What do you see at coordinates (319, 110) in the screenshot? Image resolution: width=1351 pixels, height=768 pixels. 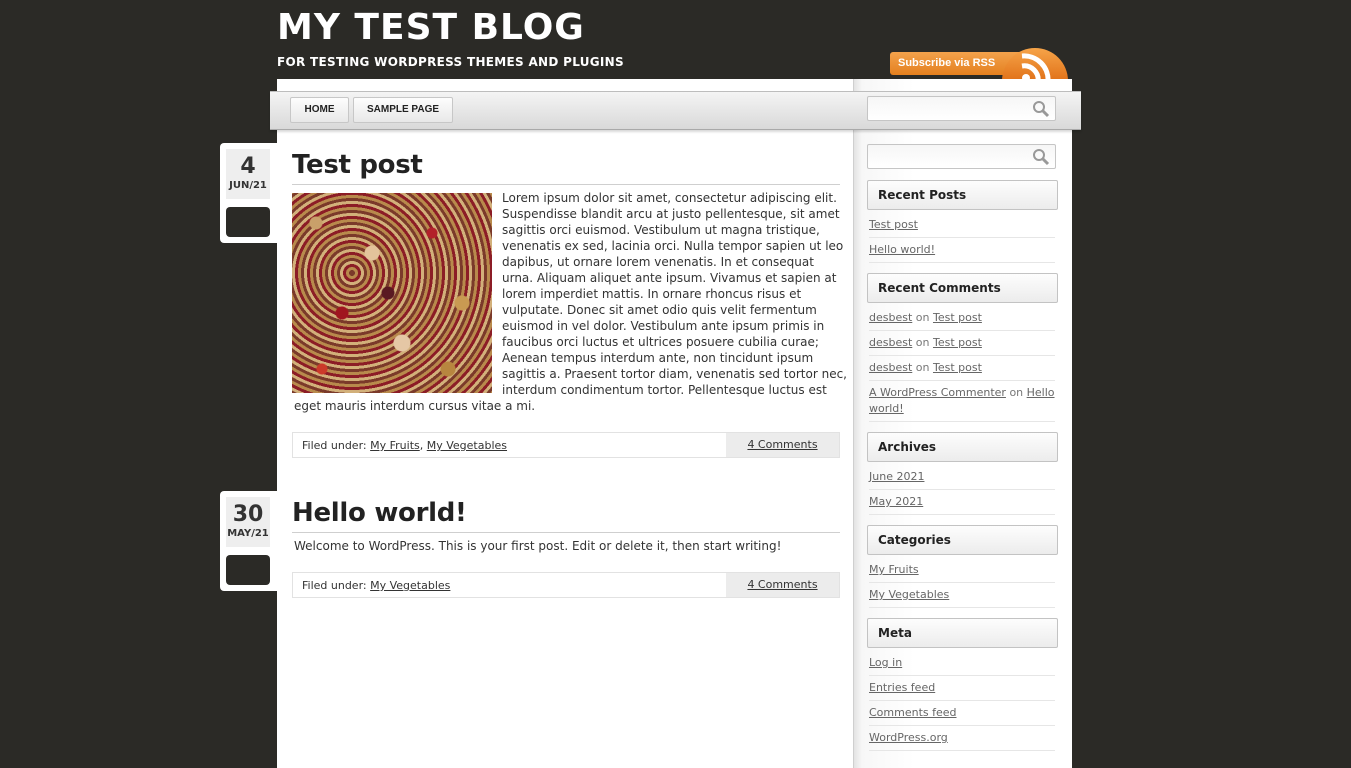 I see `nav-tab-home: HOME` at bounding box center [319, 110].